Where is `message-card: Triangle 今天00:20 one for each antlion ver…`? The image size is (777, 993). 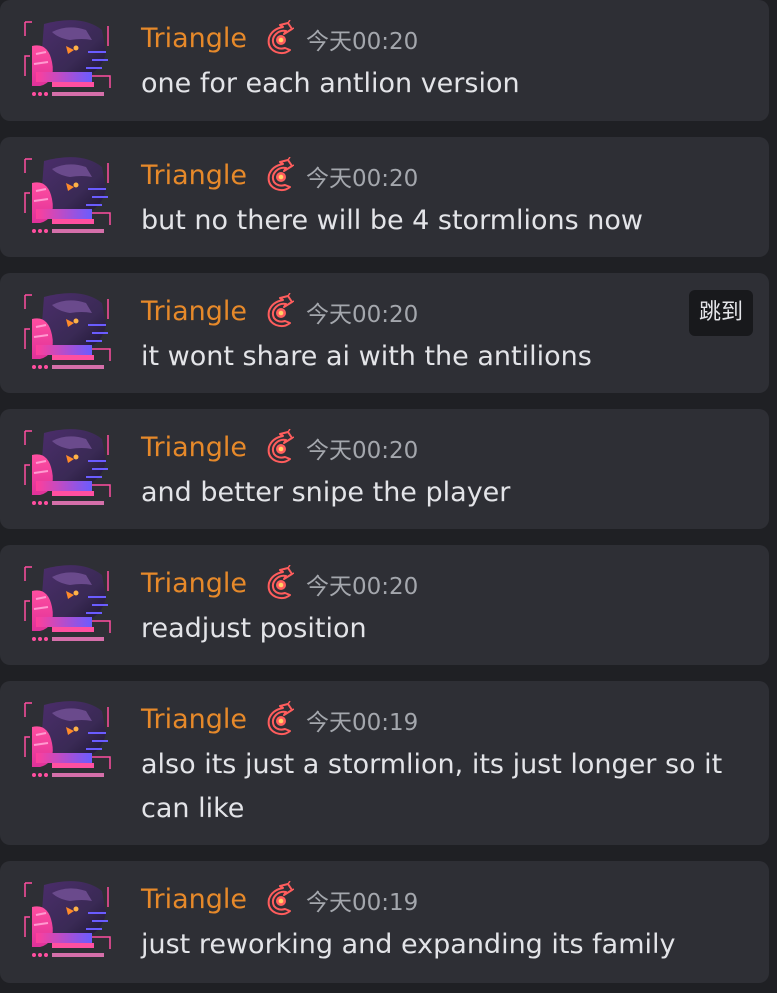
message-card: Triangle 今天00:20 one for each antlion ver… is located at coordinates (384, 60).